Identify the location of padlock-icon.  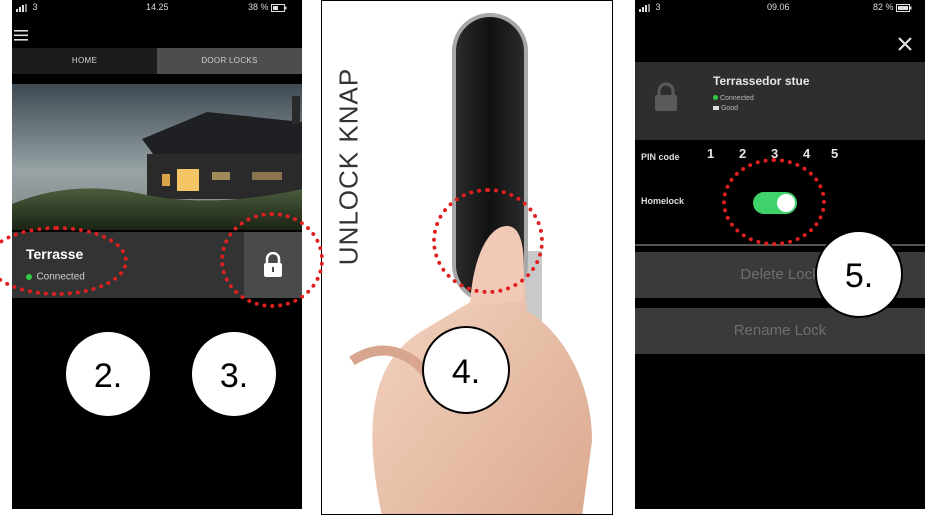
(666, 96).